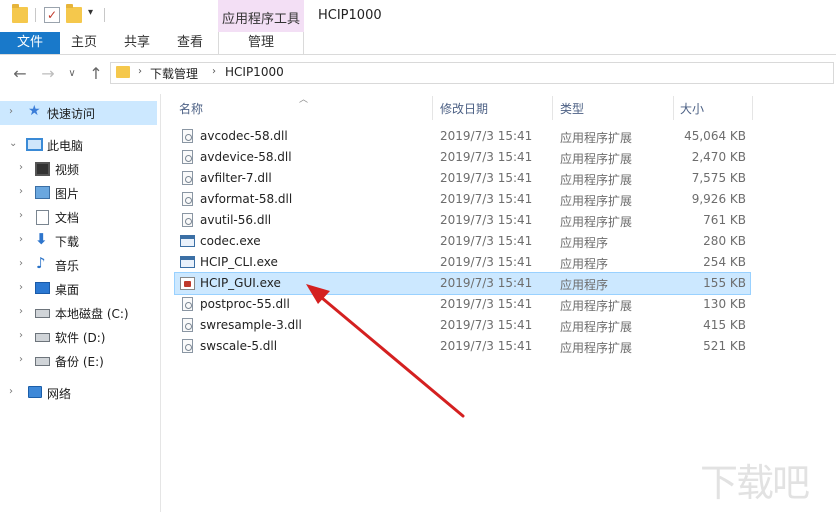 The width and height of the screenshot is (836, 512). Describe the element at coordinates (462, 283) in the screenshot. I see `file-row-selected: HCIP_GUI.exe 2019/7/3 15:41 应用程序 155 KB` at that location.